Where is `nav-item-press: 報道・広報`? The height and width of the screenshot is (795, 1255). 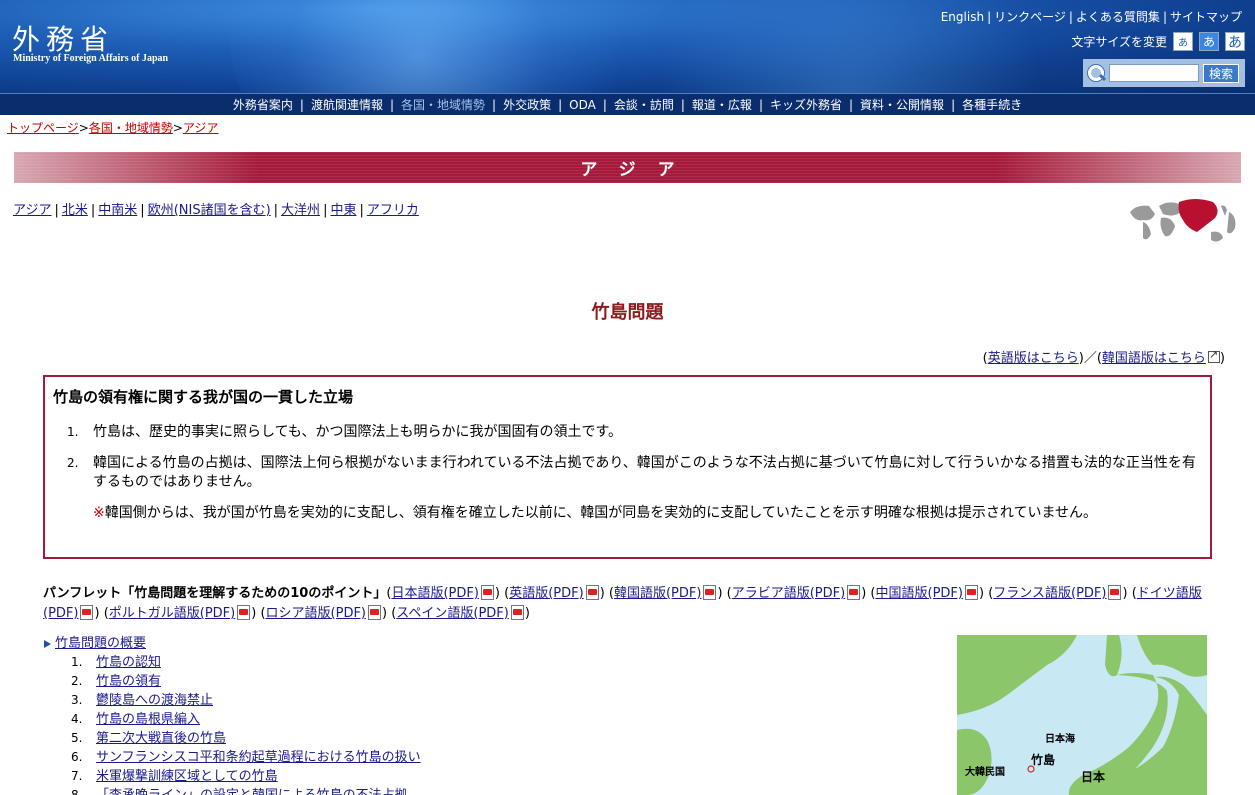 nav-item-press: 報道・広報 is located at coordinates (722, 104).